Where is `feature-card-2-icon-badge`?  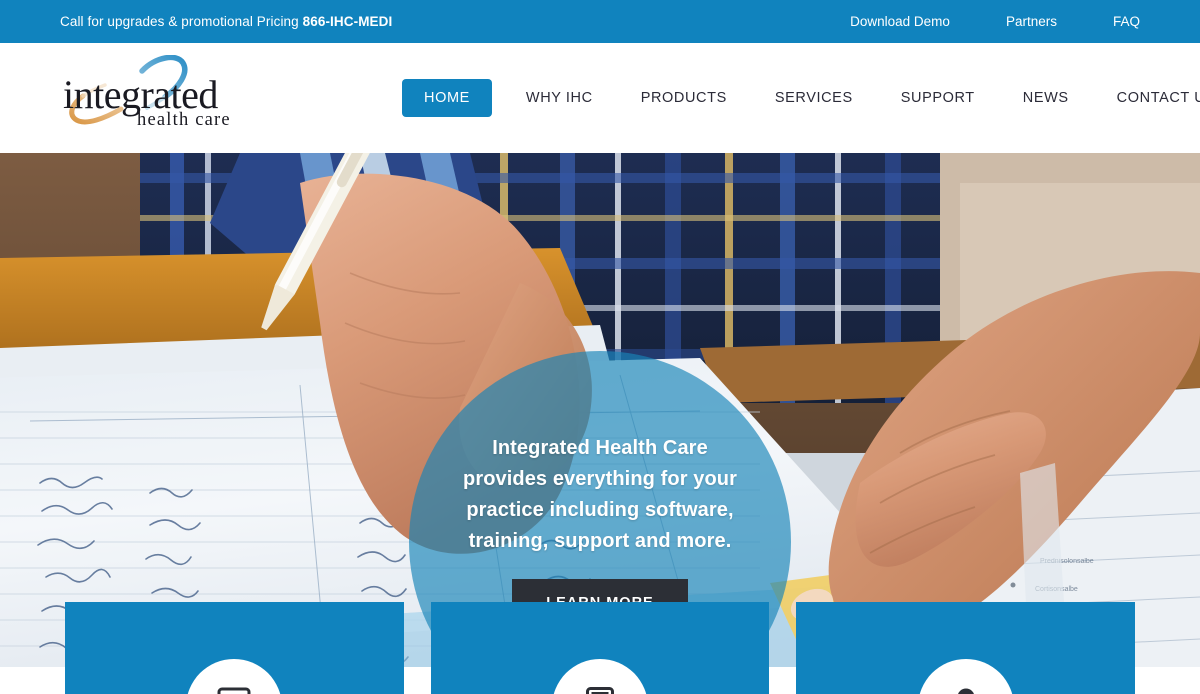
feature-card-2-icon-badge is located at coordinates (600, 676).